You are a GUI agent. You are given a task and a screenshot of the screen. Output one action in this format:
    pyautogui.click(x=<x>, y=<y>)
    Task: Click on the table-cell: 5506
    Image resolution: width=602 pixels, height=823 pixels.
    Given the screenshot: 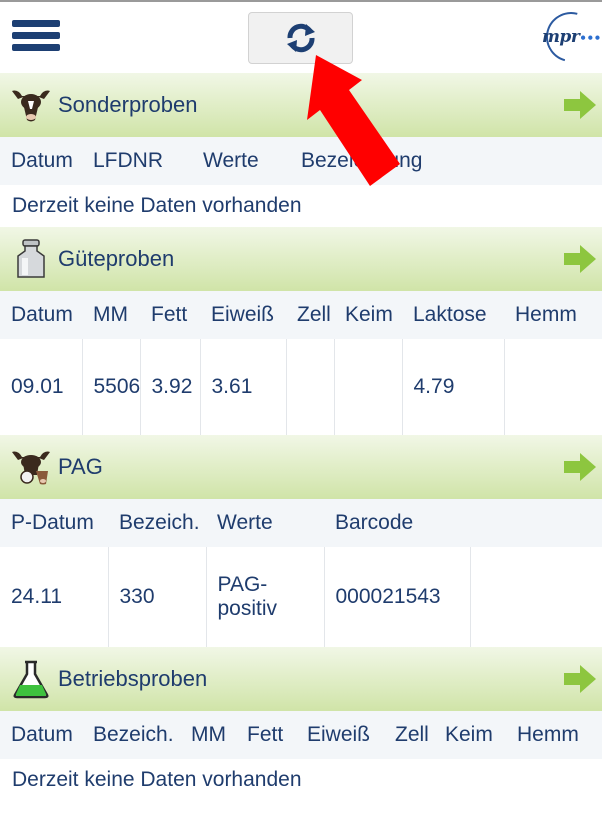 What is the action you would take?
    pyautogui.click(x=111, y=387)
    